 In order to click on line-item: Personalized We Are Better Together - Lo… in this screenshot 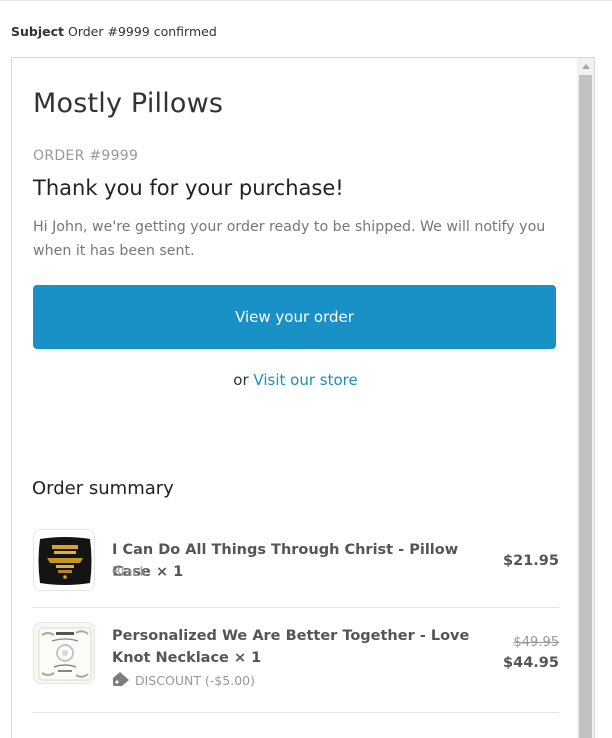, I will do `click(295, 660)`.